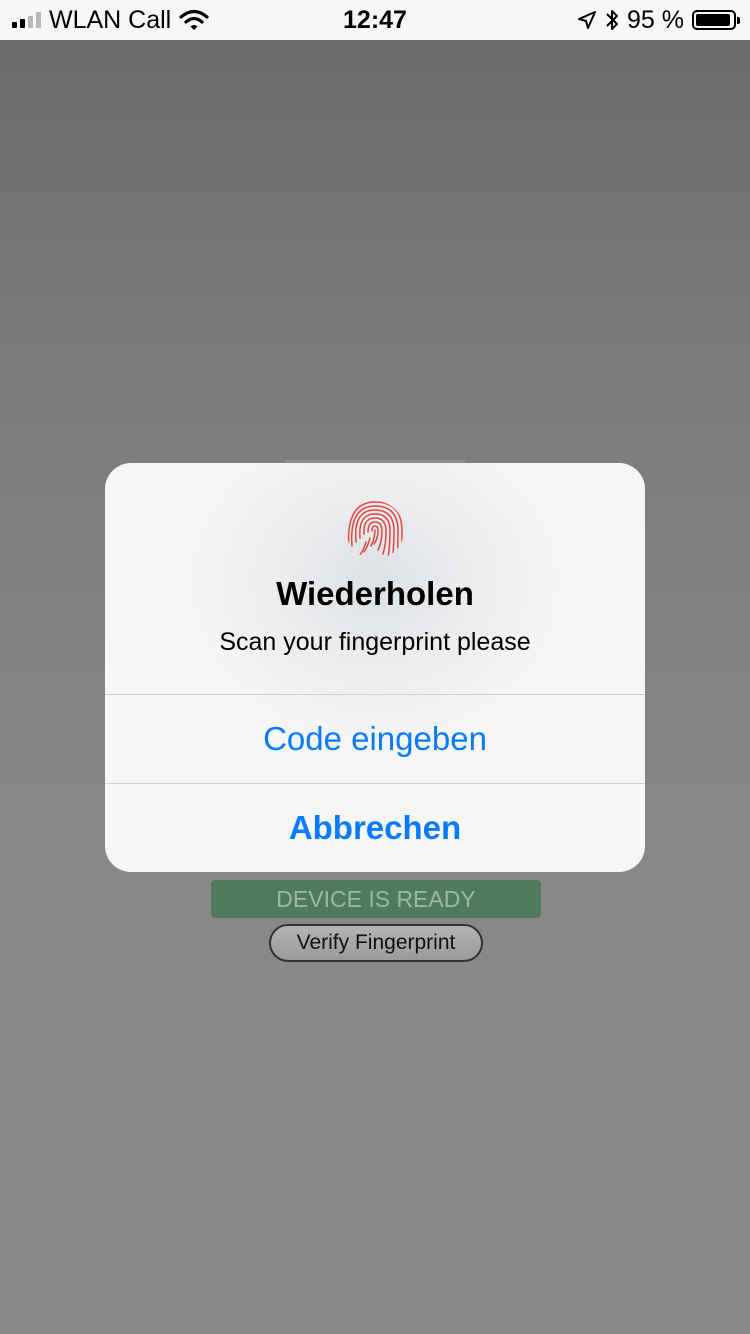 This screenshot has height=1334, width=750. Describe the element at coordinates (375, 828) in the screenshot. I see `cancel-button: Abbrechen` at that location.